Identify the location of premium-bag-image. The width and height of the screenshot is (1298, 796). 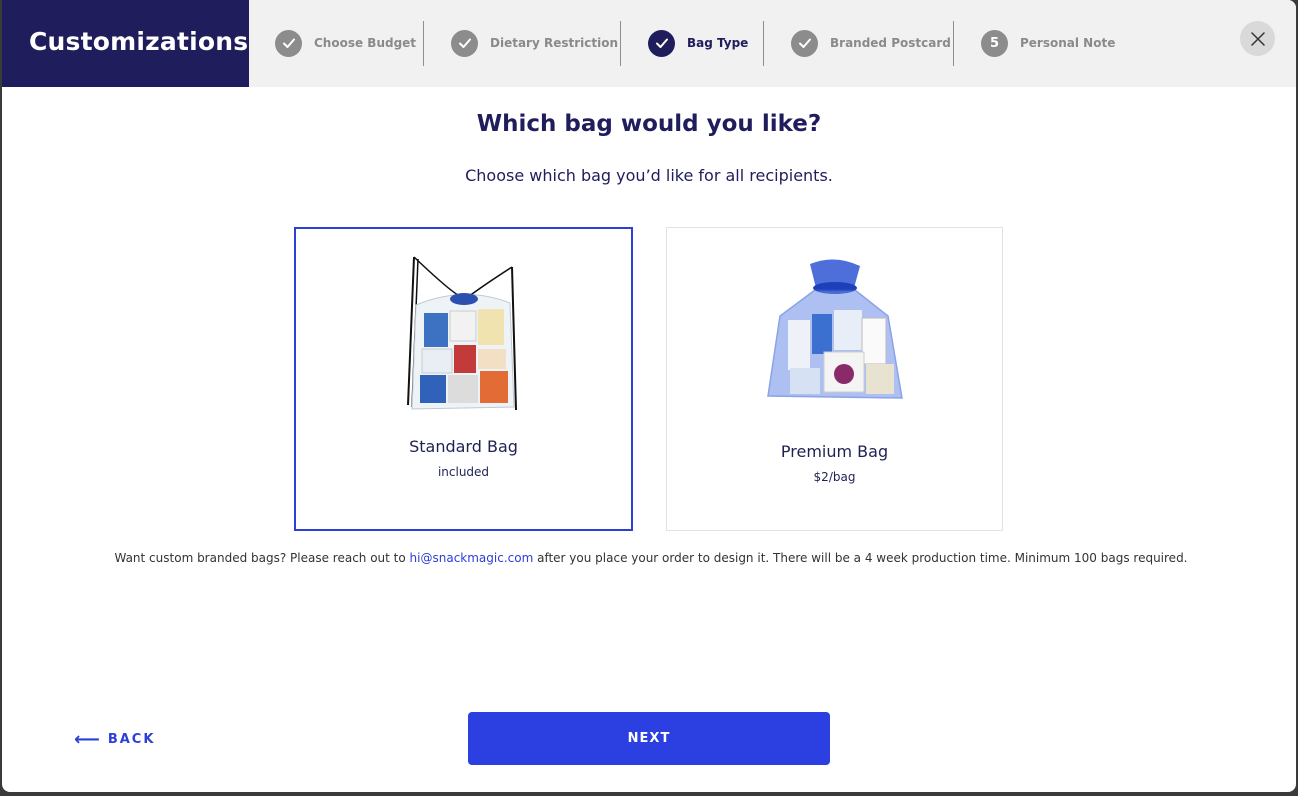
(835, 334).